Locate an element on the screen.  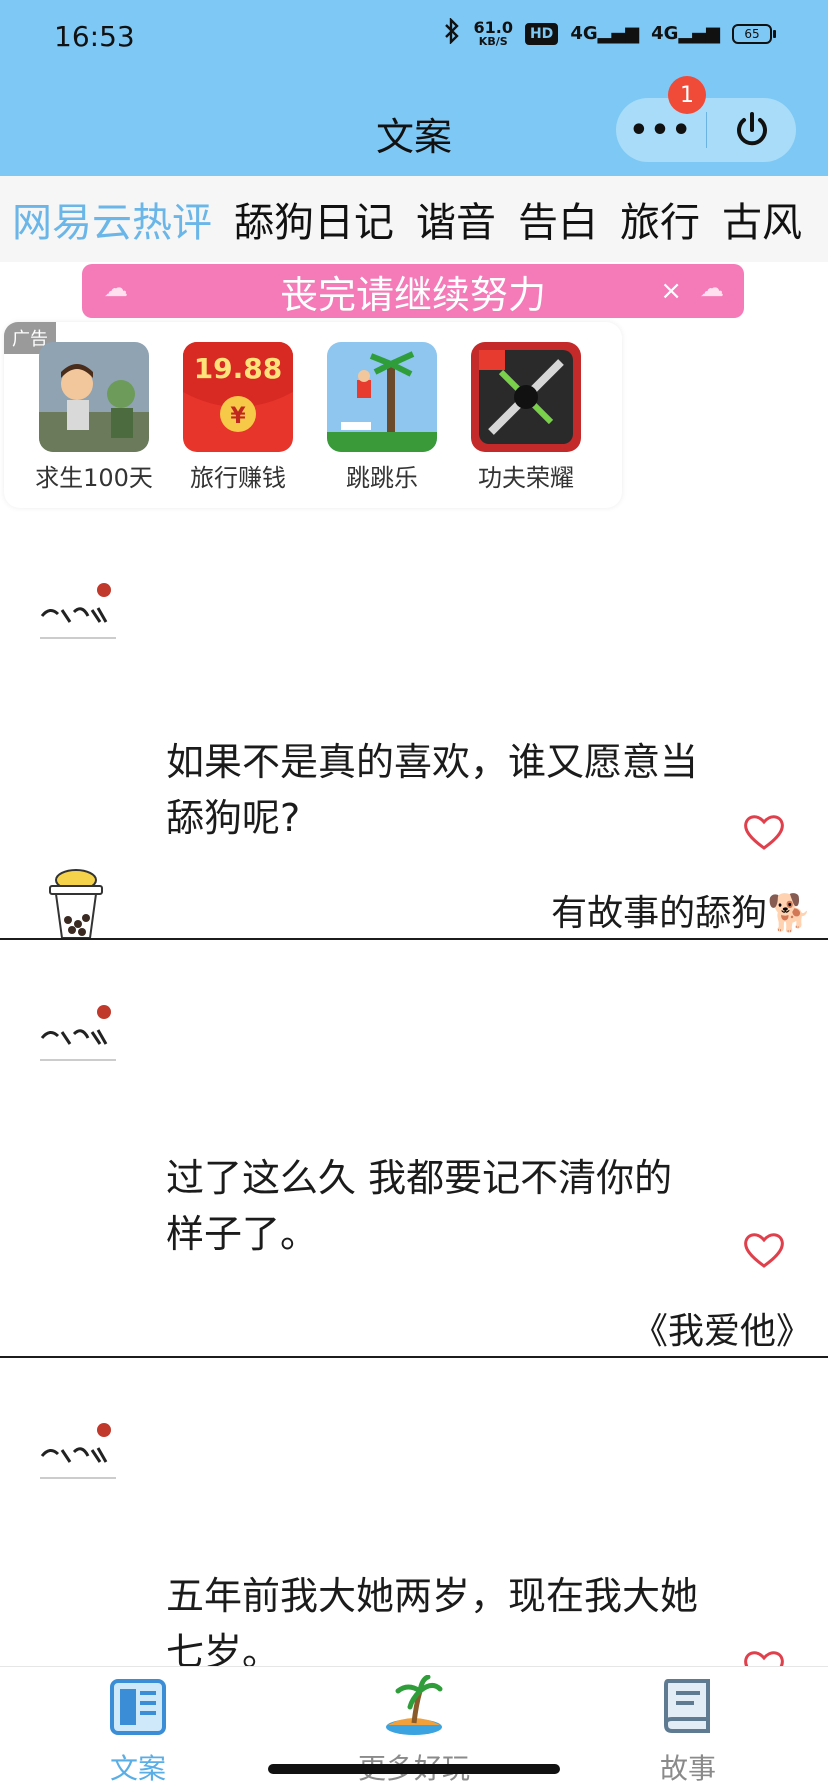
battery-level: 65 is located at coordinates (752, 33).